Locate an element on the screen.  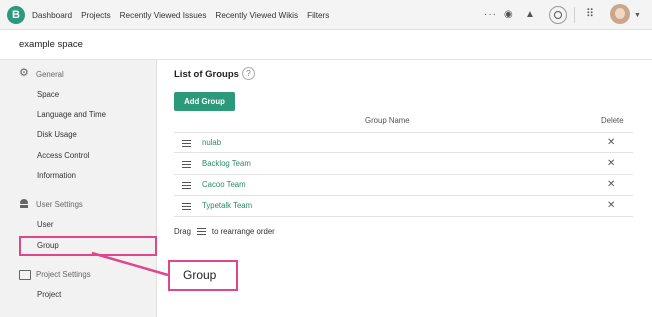
sidebar-section-user-settings: User Settings is located at coordinates (51, 204).